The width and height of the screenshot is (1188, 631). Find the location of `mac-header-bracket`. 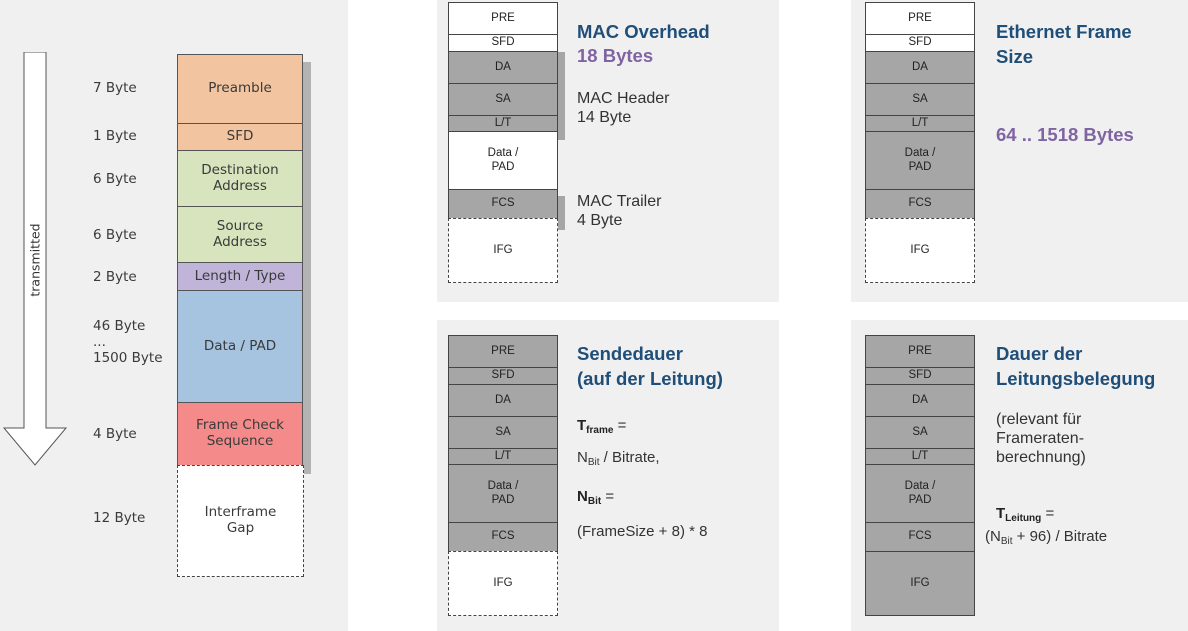

mac-header-bracket is located at coordinates (561, 96).